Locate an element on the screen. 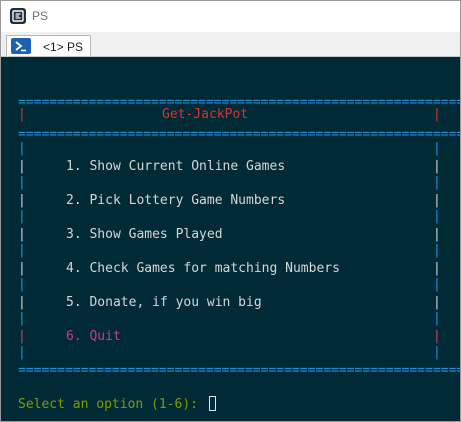 The image size is (461, 422). title-bar: PS is located at coordinates (230, 17).